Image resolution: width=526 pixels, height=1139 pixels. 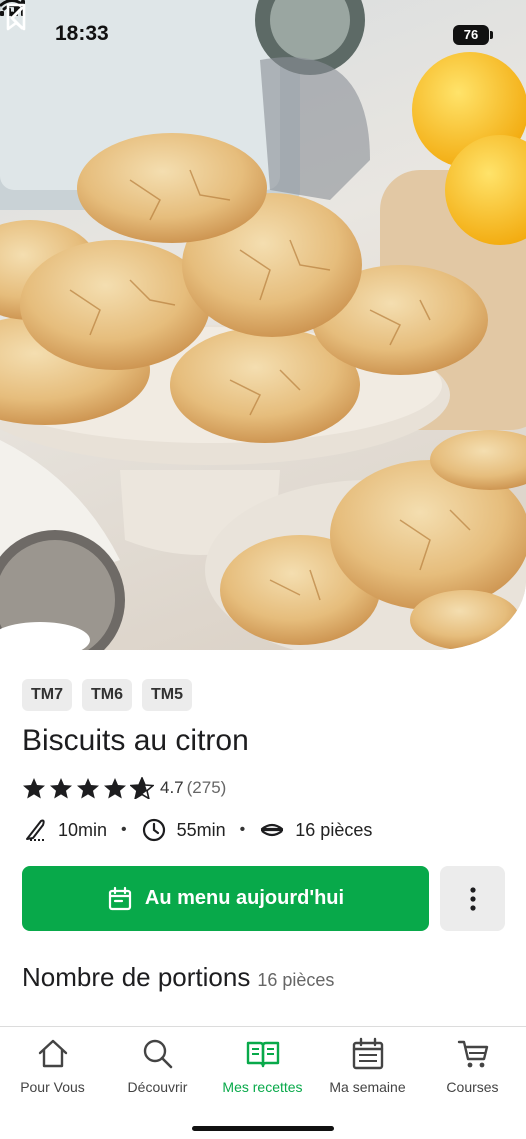 I want to click on status-time: 18:33, so click(x=82, y=33).